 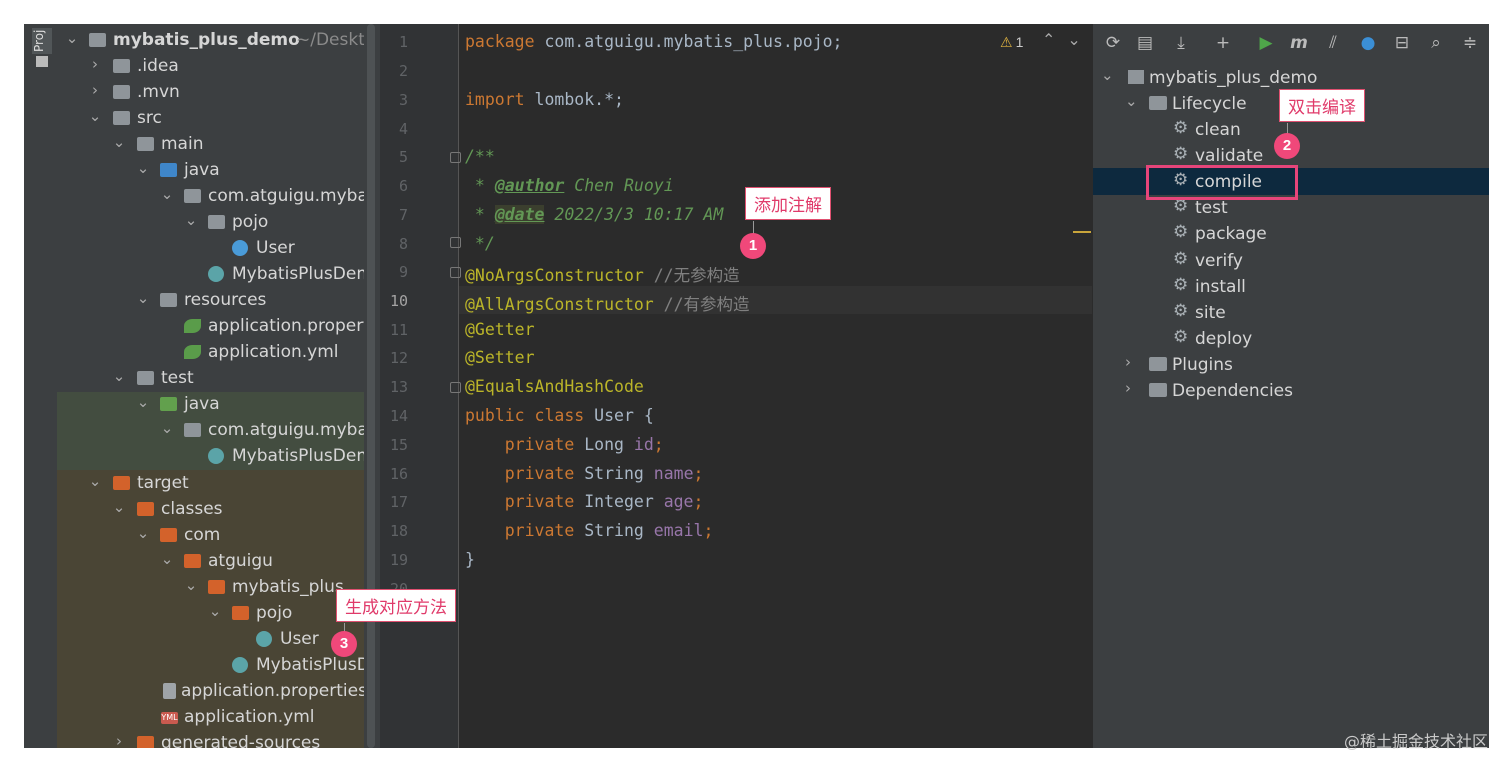 What do you see at coordinates (1291, 287) in the screenshot?
I see `lifecycle-phase-install: ⚙ install` at bounding box center [1291, 287].